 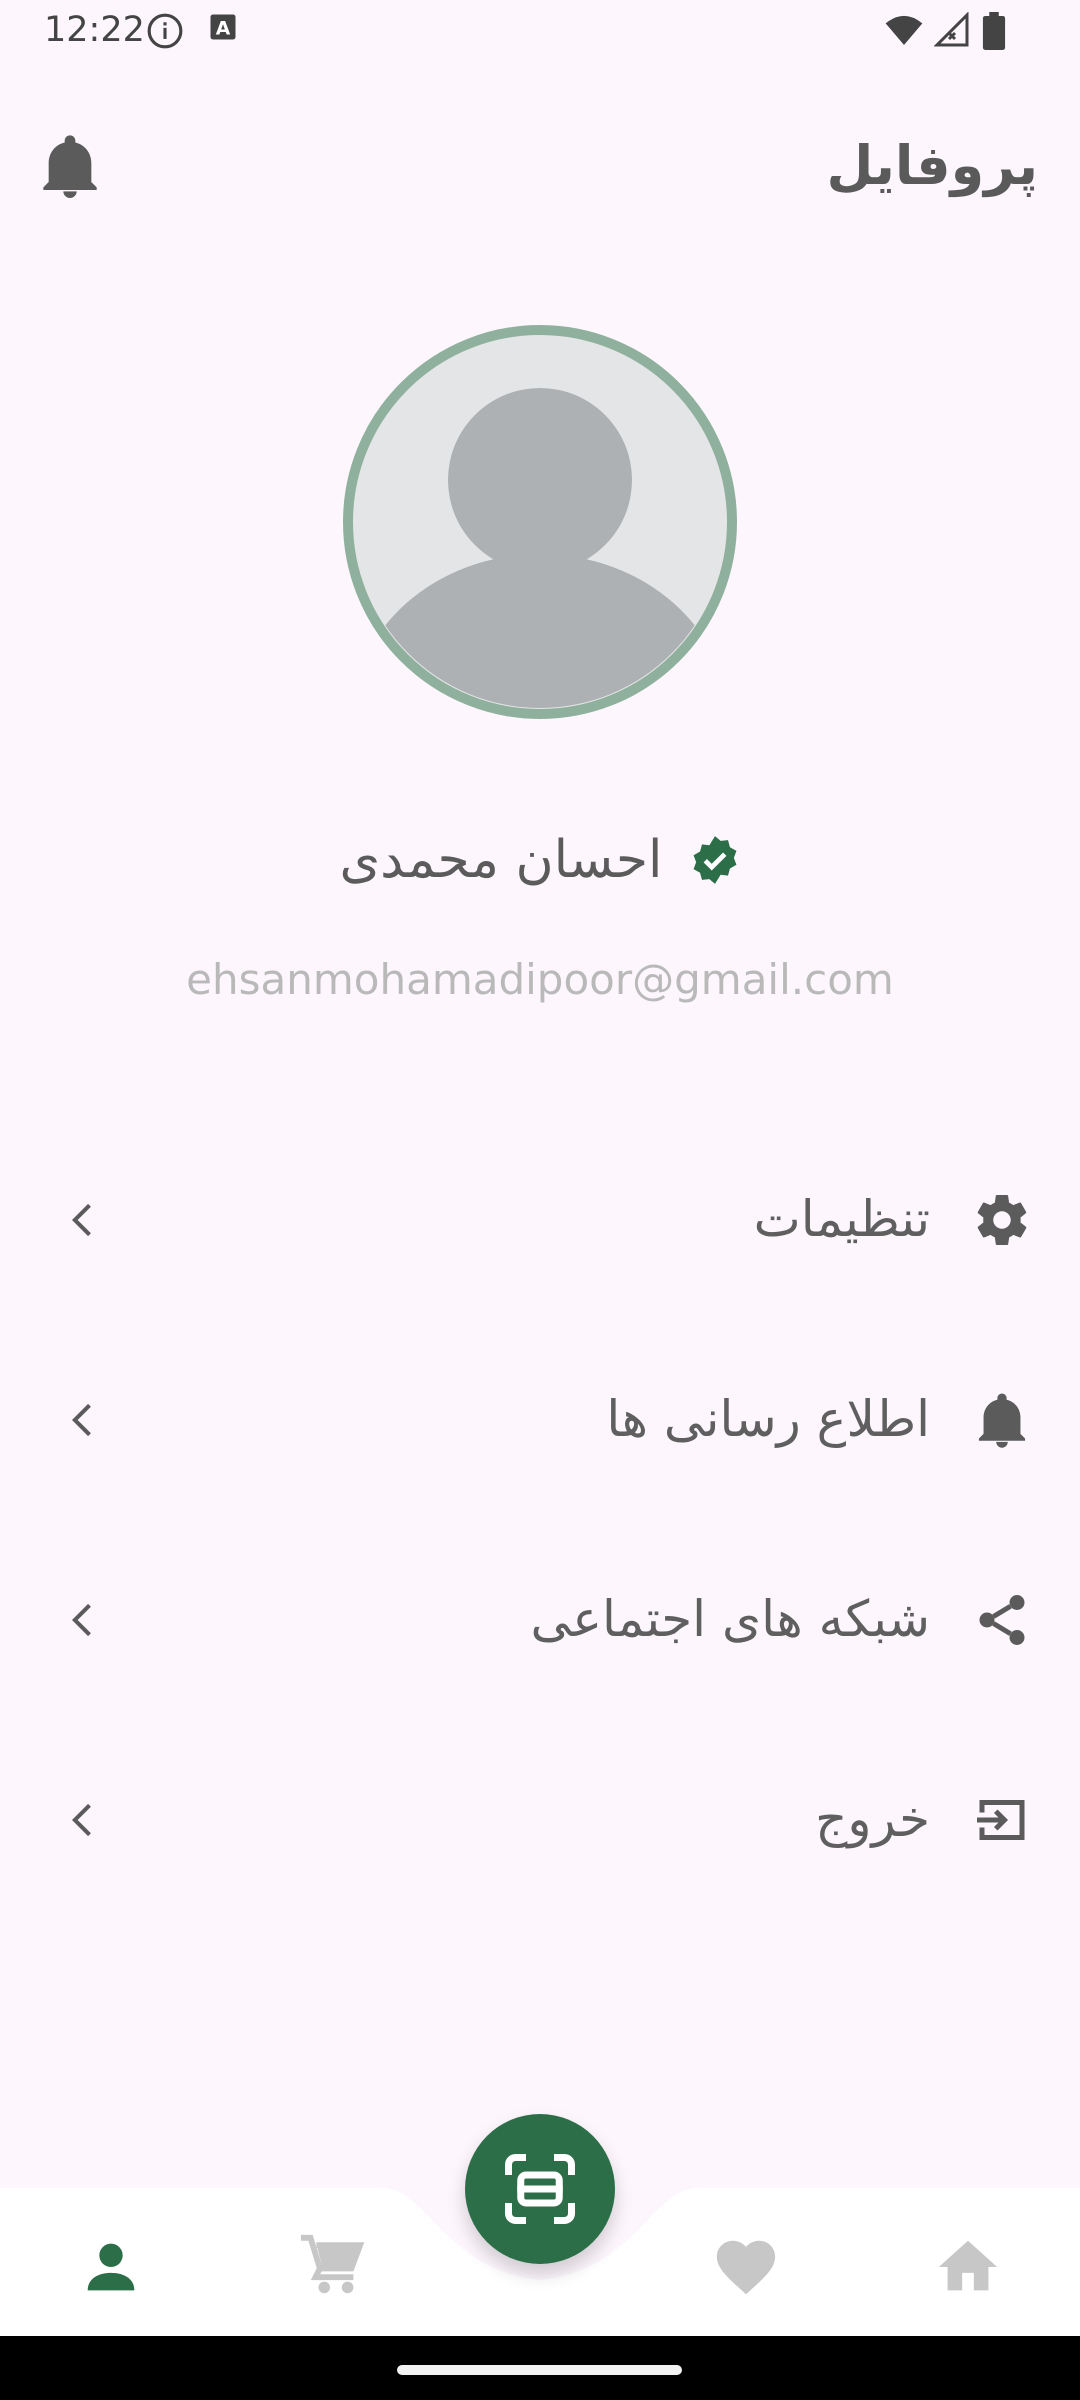 I want to click on cart-icon, so click(x=333, y=2267).